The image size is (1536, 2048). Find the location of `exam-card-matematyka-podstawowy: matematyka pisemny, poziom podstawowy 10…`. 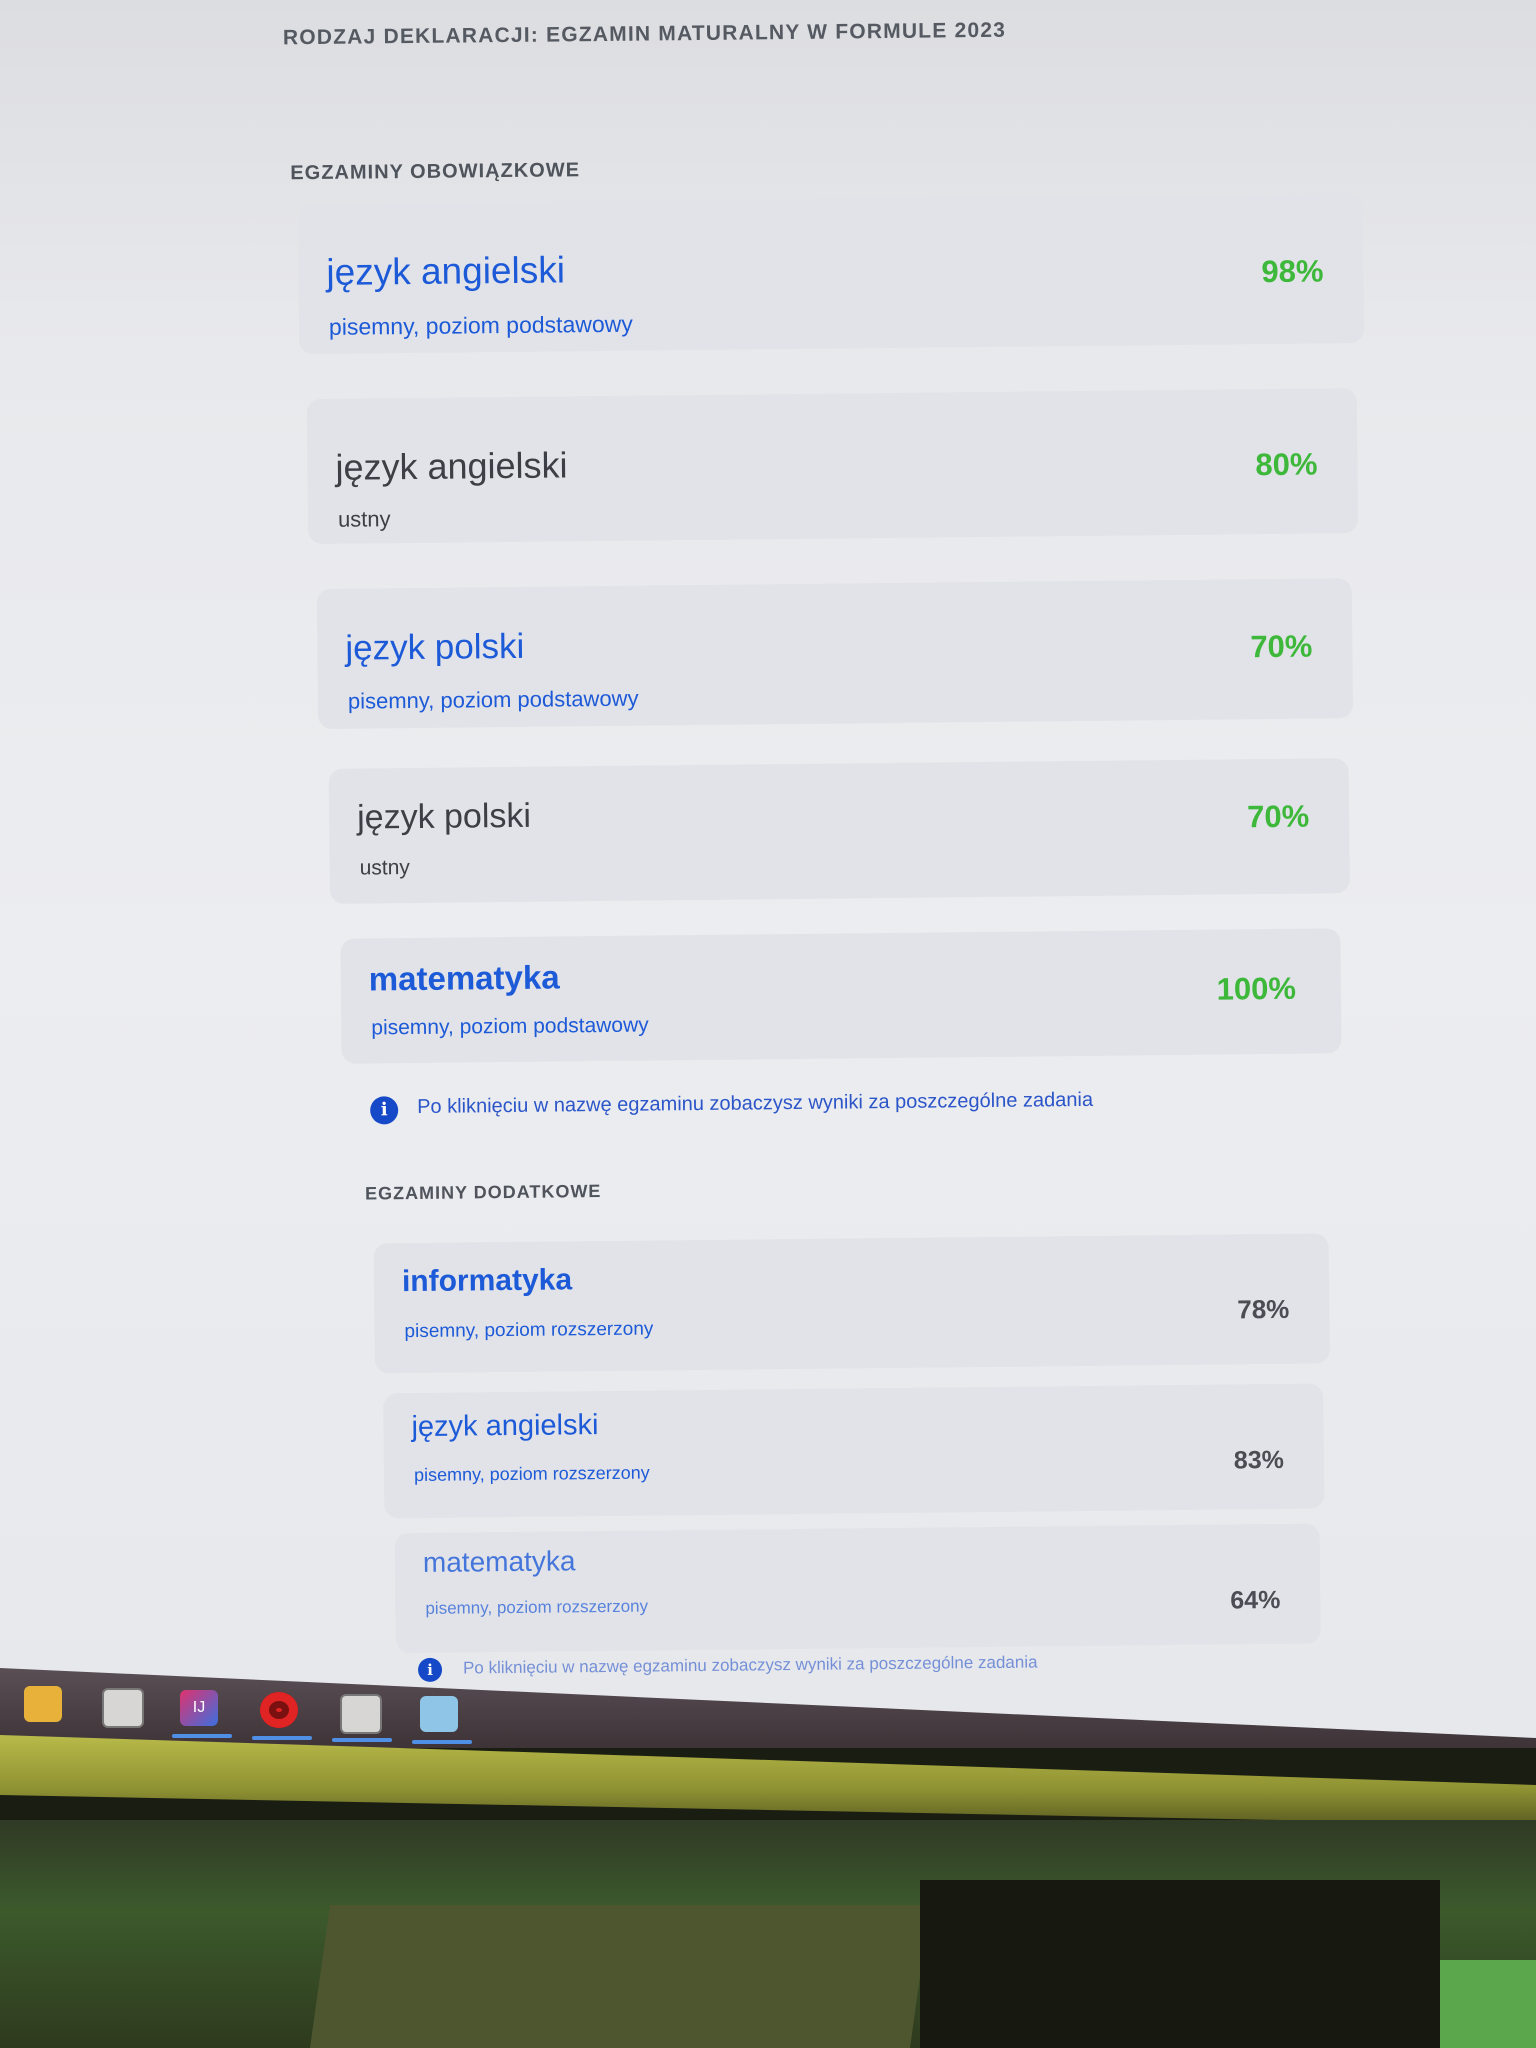

exam-card-matematyka-podstawowy: matematyka pisemny, poziom podstawowy 10… is located at coordinates (841, 996).